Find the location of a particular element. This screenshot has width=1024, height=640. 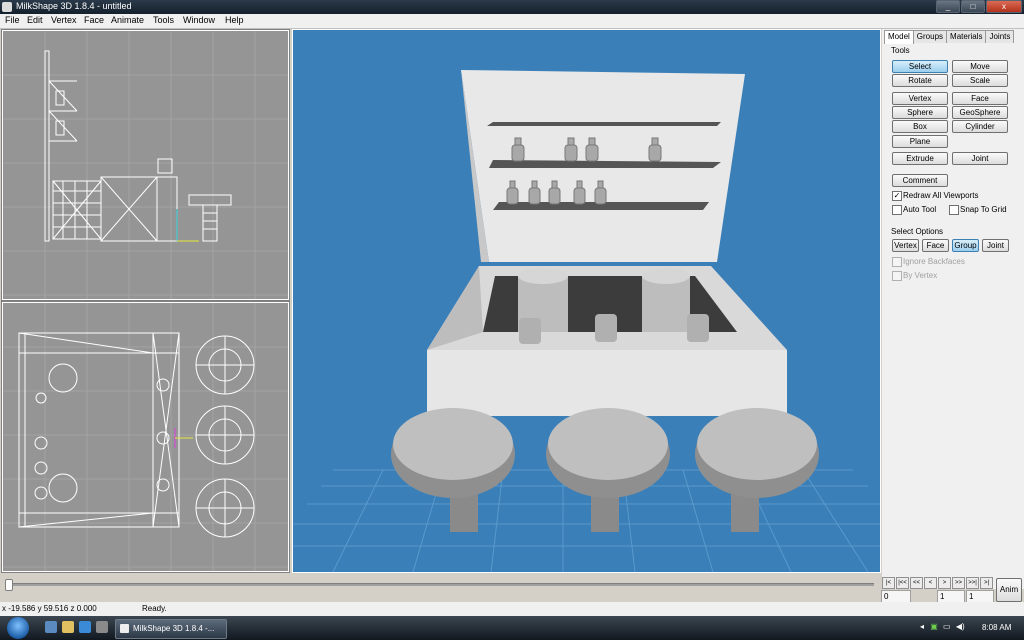

select-options-header: Select Options is located at coordinates (917, 231).